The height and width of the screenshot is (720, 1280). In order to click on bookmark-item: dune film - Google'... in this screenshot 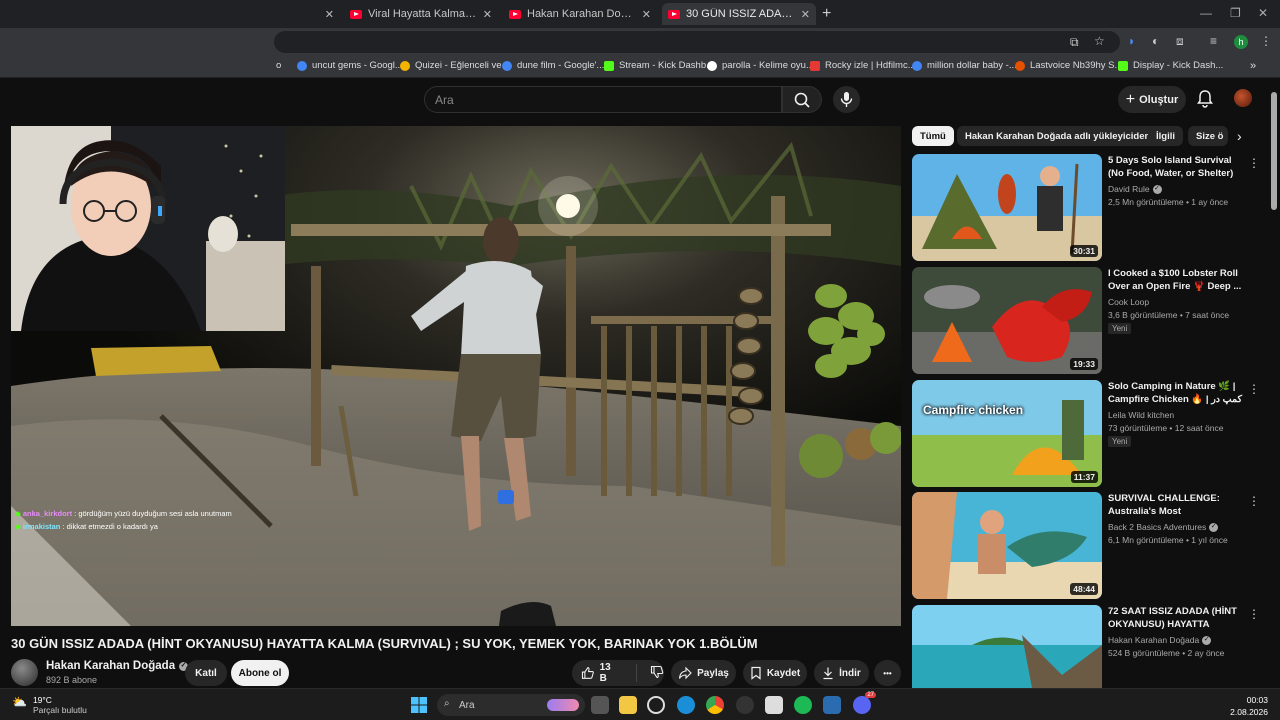, I will do `click(553, 65)`.